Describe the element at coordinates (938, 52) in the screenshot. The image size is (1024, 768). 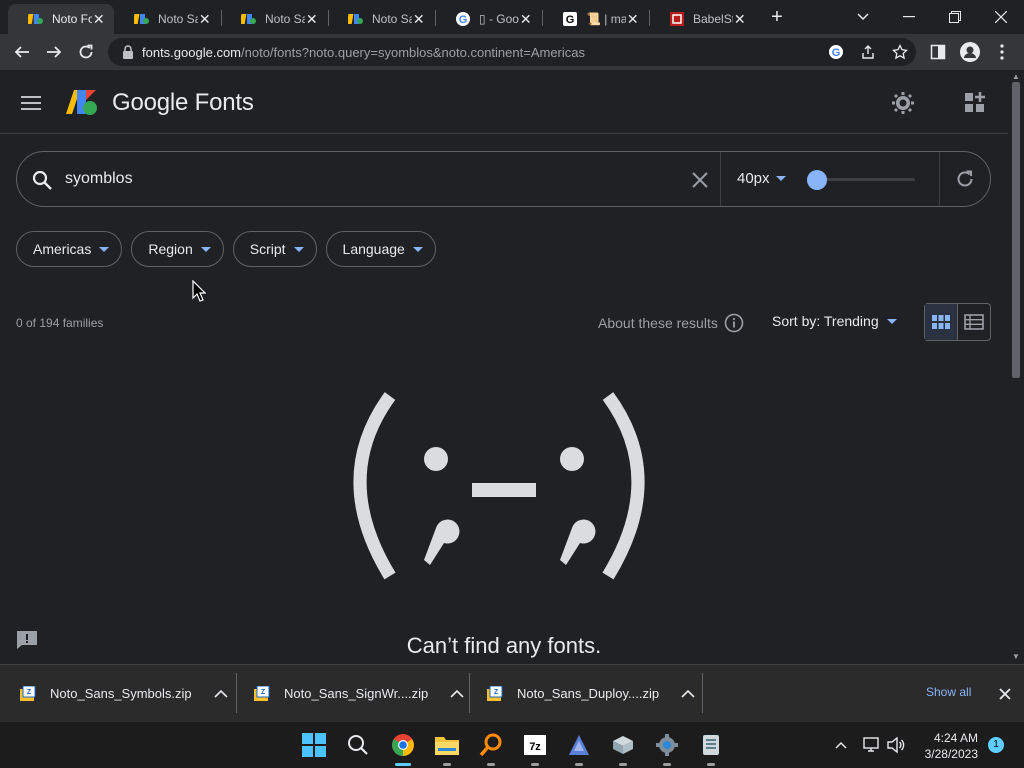
I see `side-panel-button` at that location.